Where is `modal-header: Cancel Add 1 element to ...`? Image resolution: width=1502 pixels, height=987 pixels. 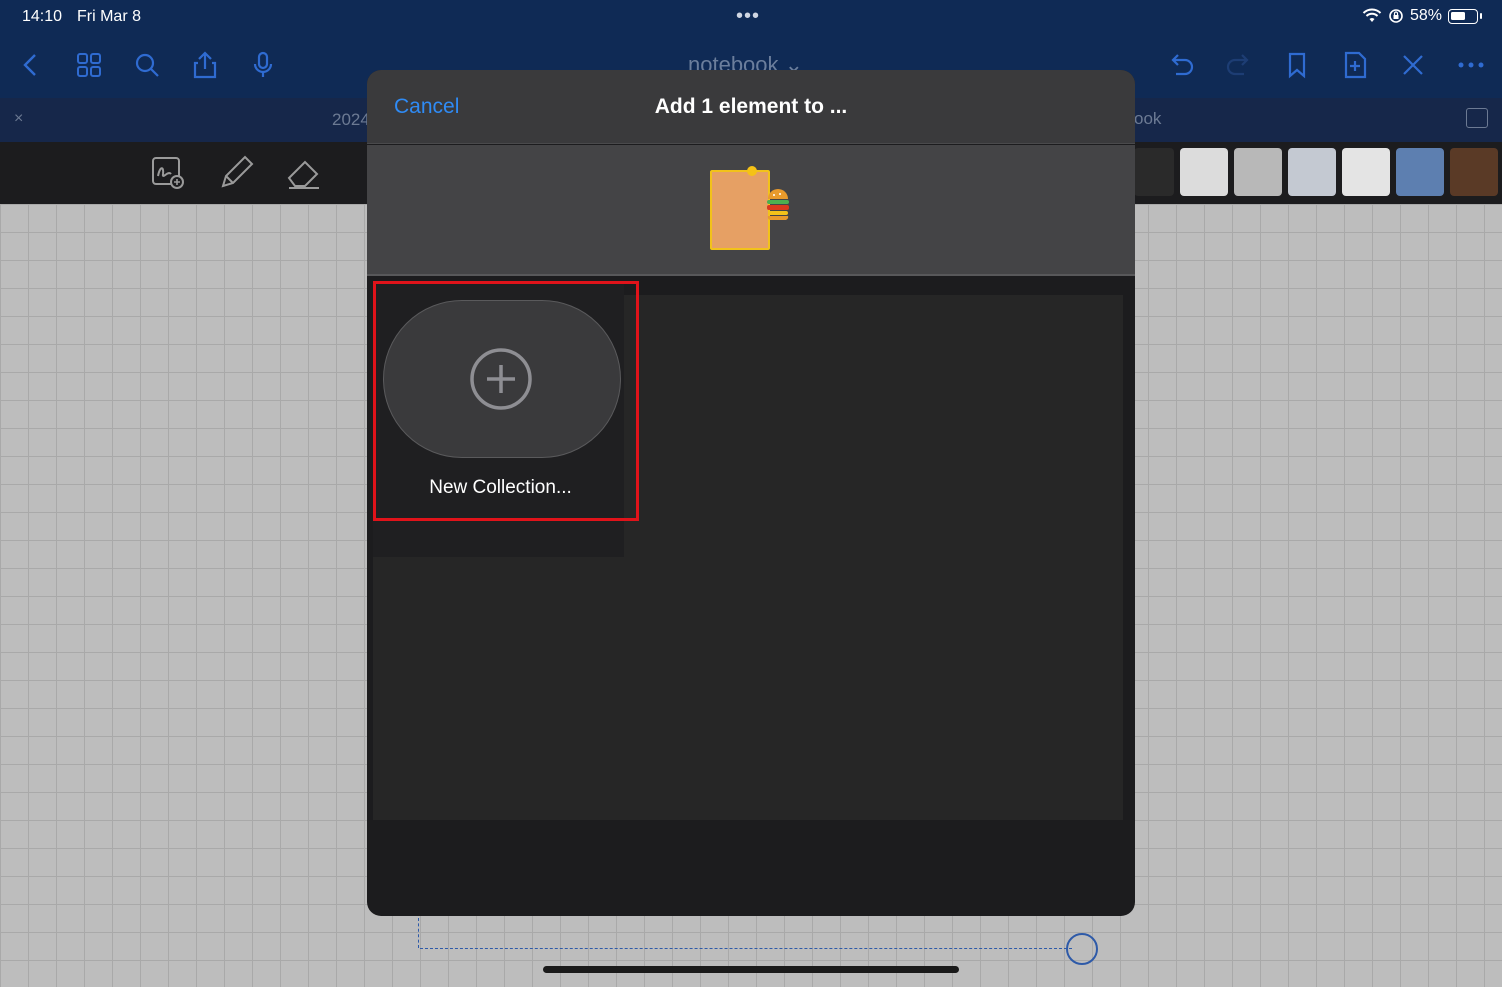 modal-header: Cancel Add 1 element to ... is located at coordinates (751, 107).